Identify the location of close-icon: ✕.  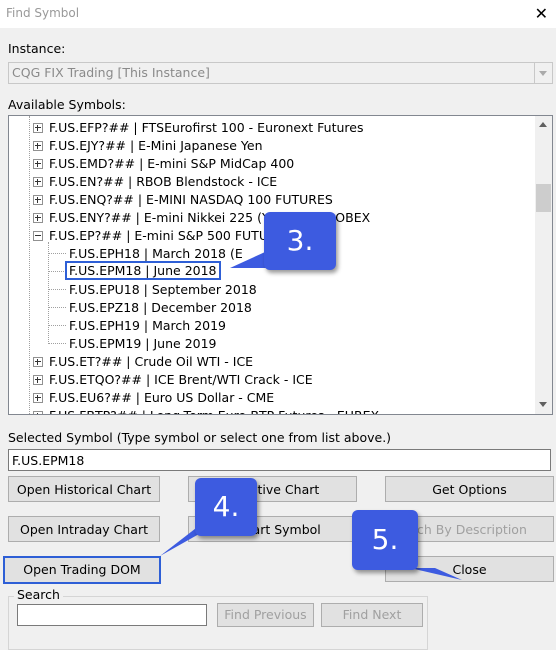
(541, 13).